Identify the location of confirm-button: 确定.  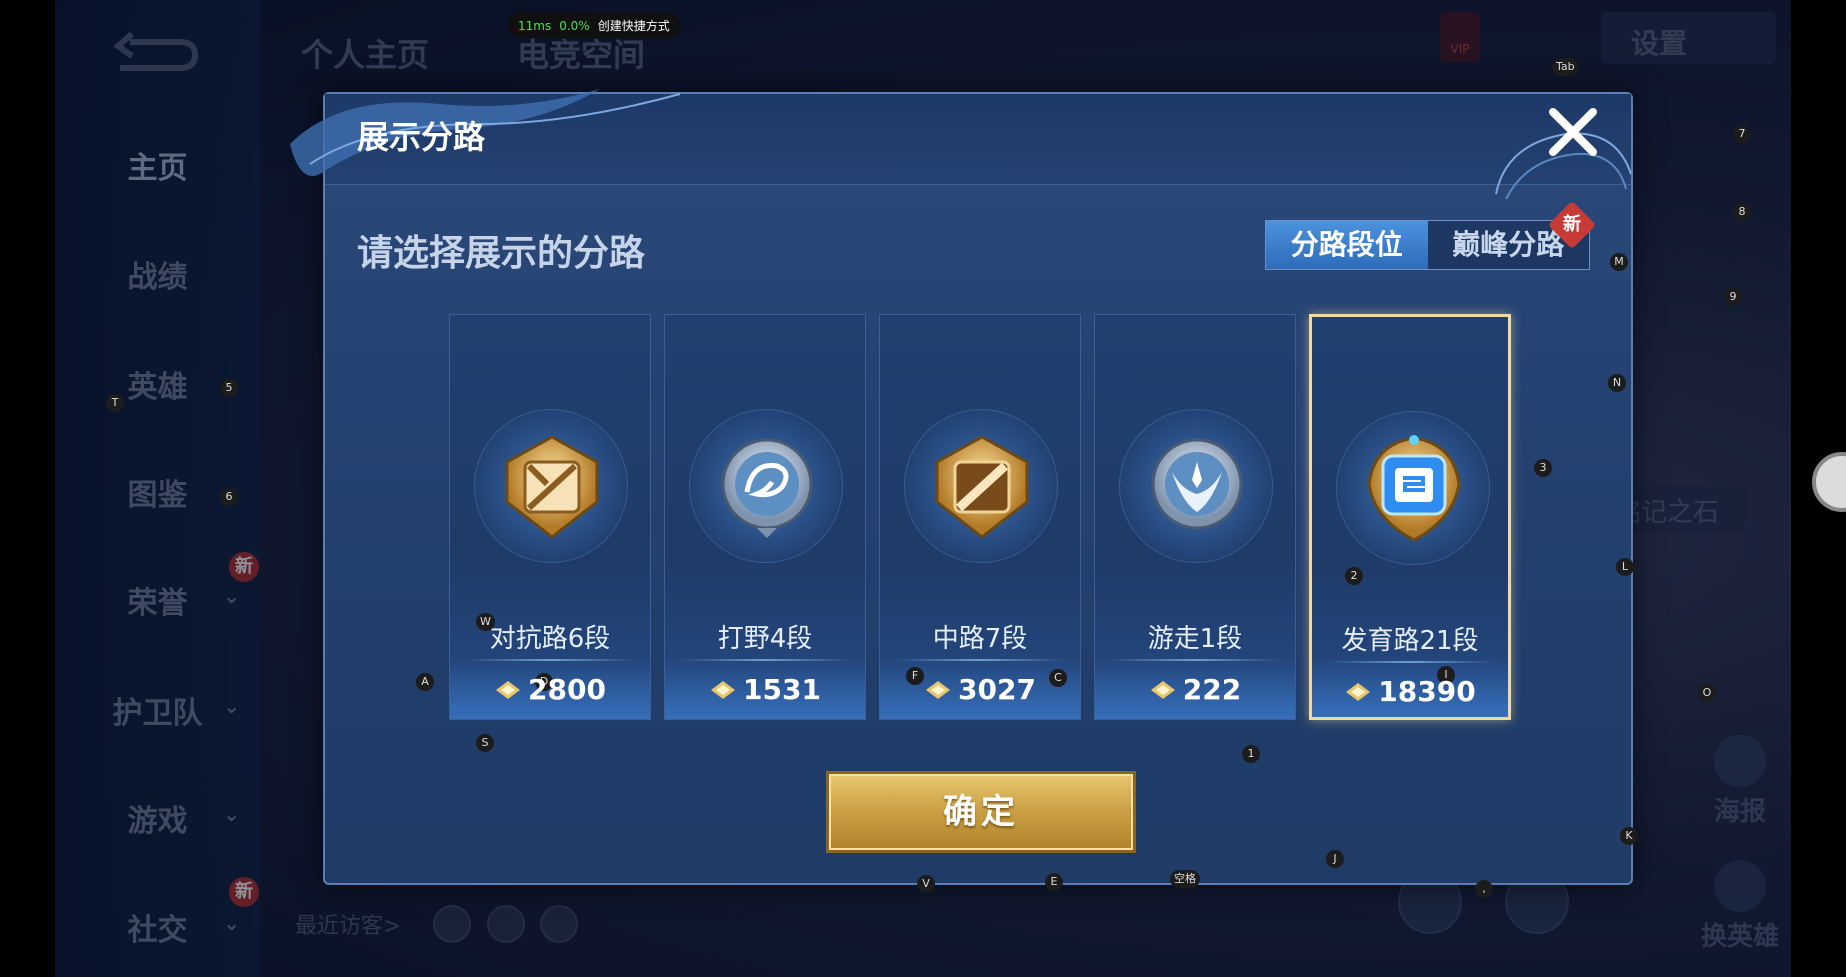
(981, 812).